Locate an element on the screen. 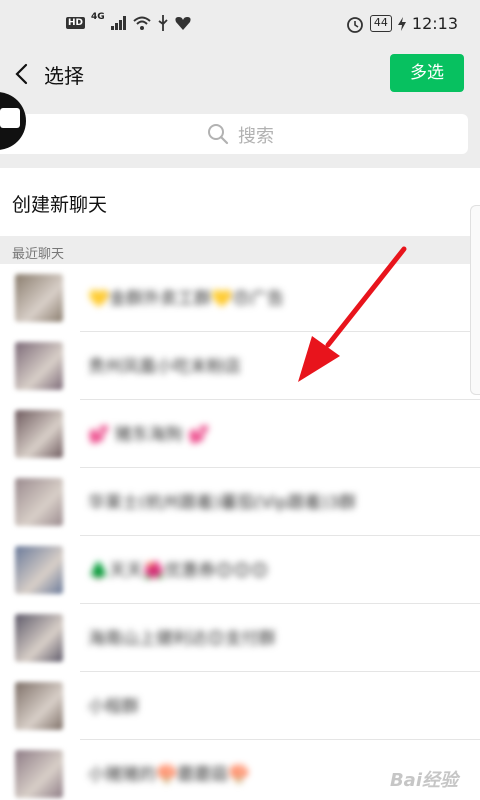 This screenshot has height=800, width=480. heart-icon is located at coordinates (183, 23).